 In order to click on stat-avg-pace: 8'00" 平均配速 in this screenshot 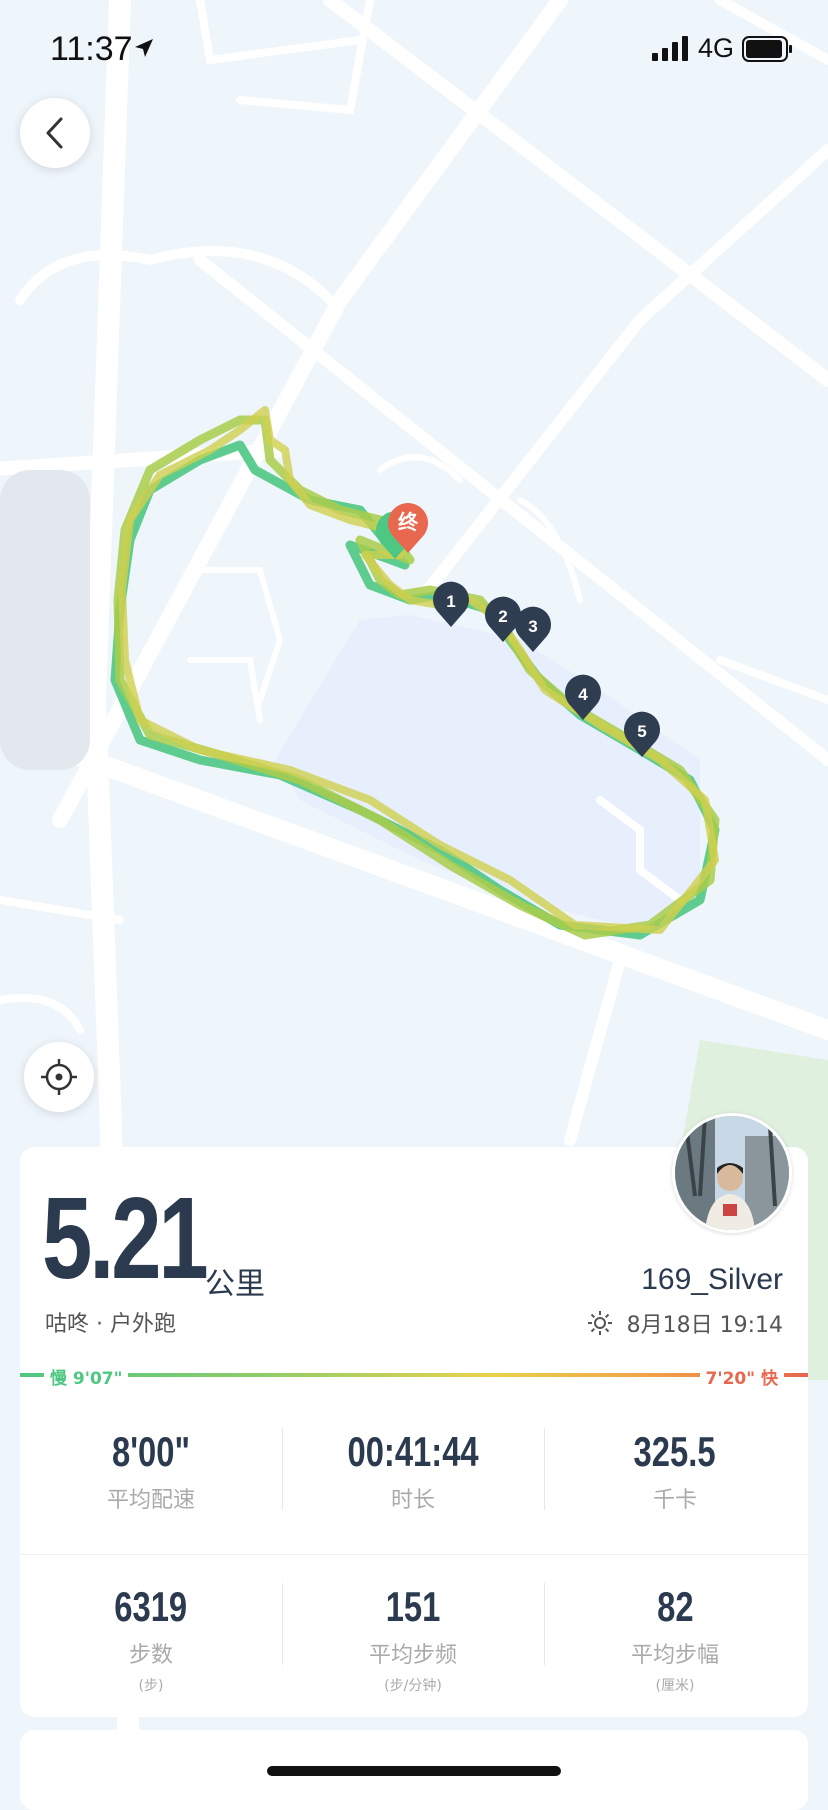, I will do `click(151, 1471)`.